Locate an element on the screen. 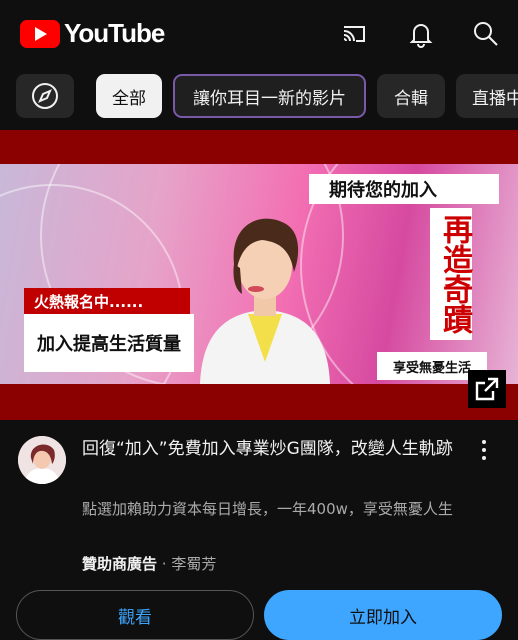 The width and height of the screenshot is (518, 640). join-now-button: 立即加入 is located at coordinates (383, 615).